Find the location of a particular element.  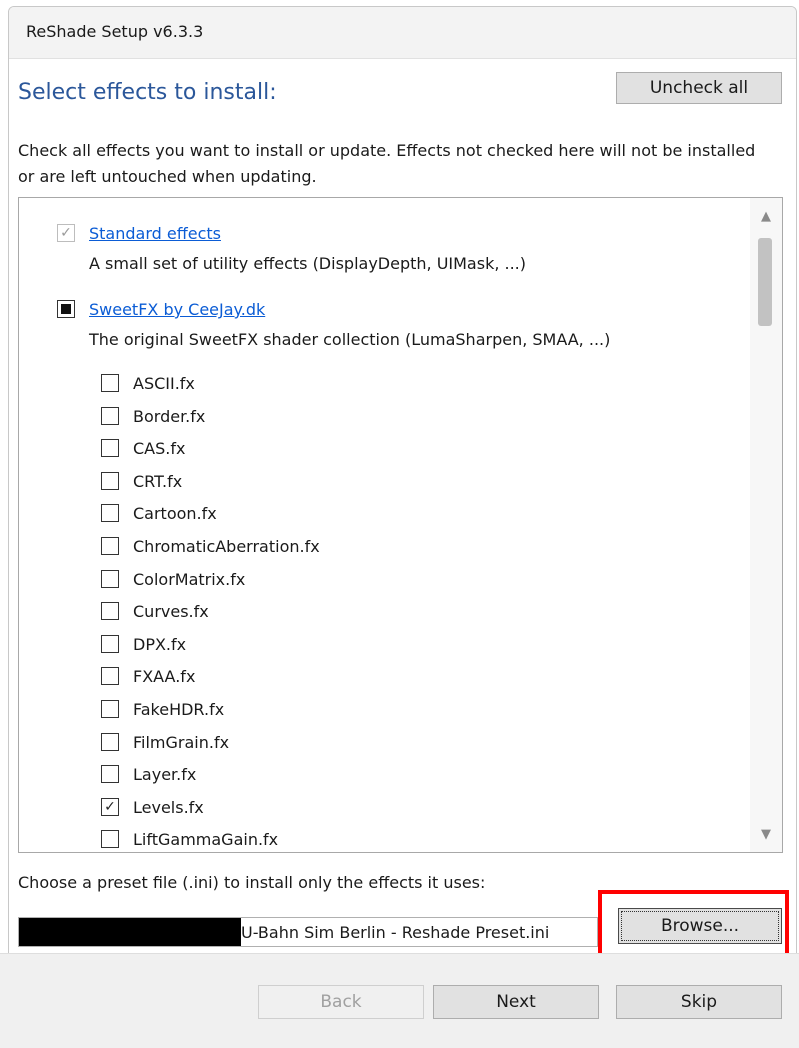

effect-label: Levels.fx is located at coordinates (168, 807).